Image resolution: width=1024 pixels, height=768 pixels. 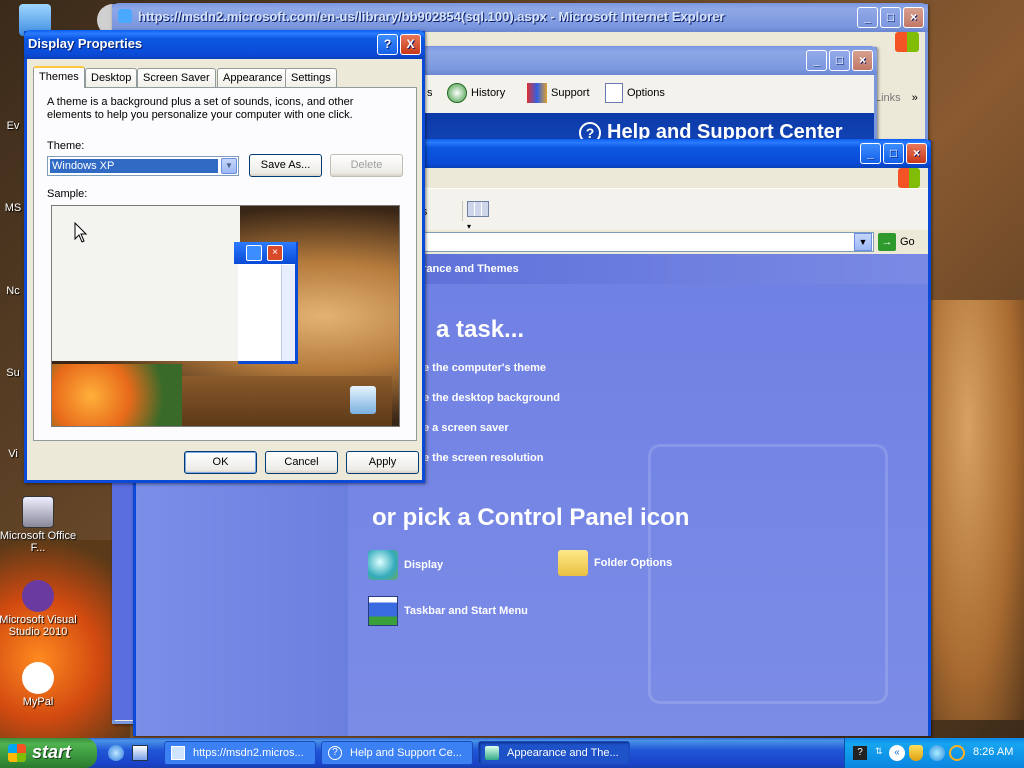 I want to click on tab-screen-saver: Screen Saver, so click(x=176, y=78).